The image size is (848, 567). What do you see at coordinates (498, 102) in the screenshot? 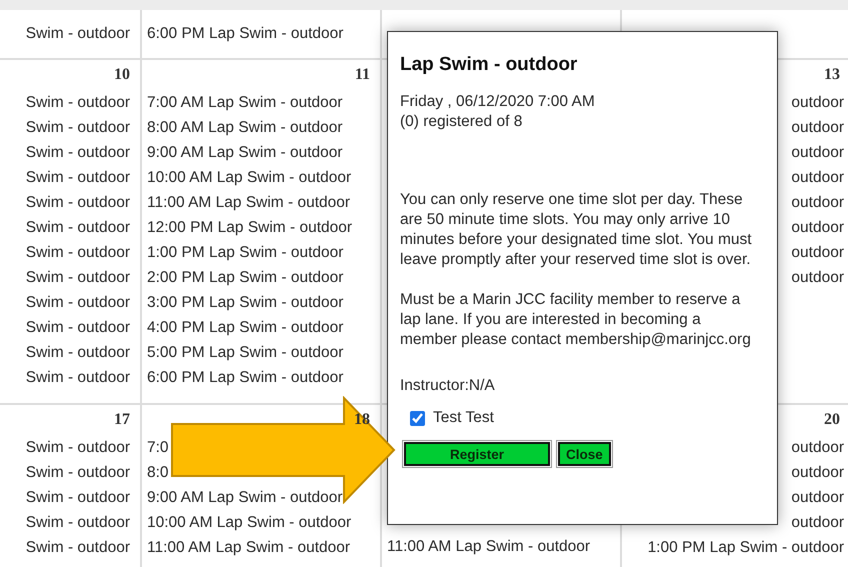
I see `class-date: Friday , 06/12/2020 7:00 AM` at bounding box center [498, 102].